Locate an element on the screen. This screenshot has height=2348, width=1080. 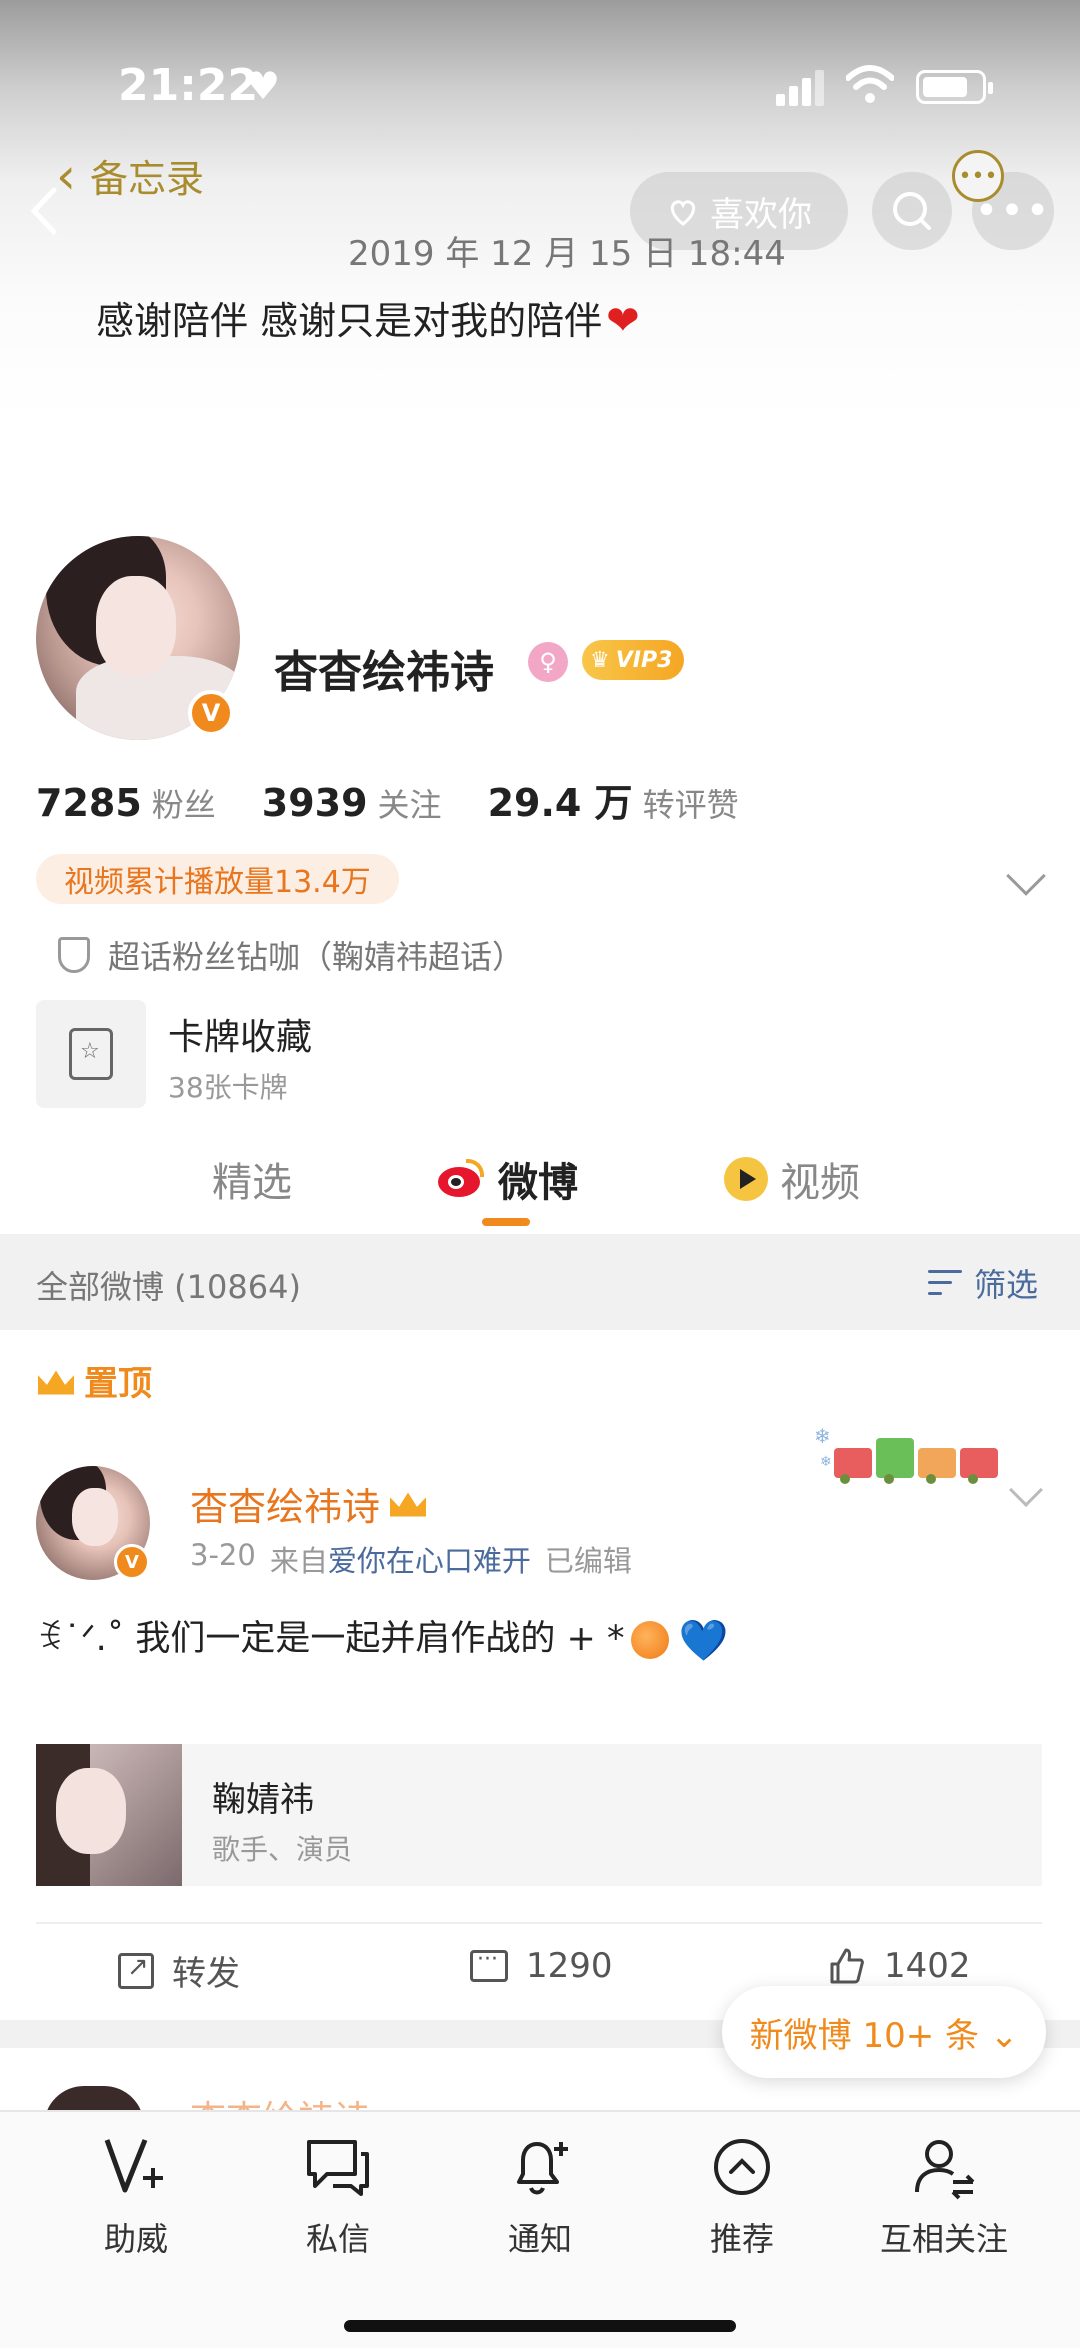
engagement-count: 29.4 万 is located at coordinates (560, 799).